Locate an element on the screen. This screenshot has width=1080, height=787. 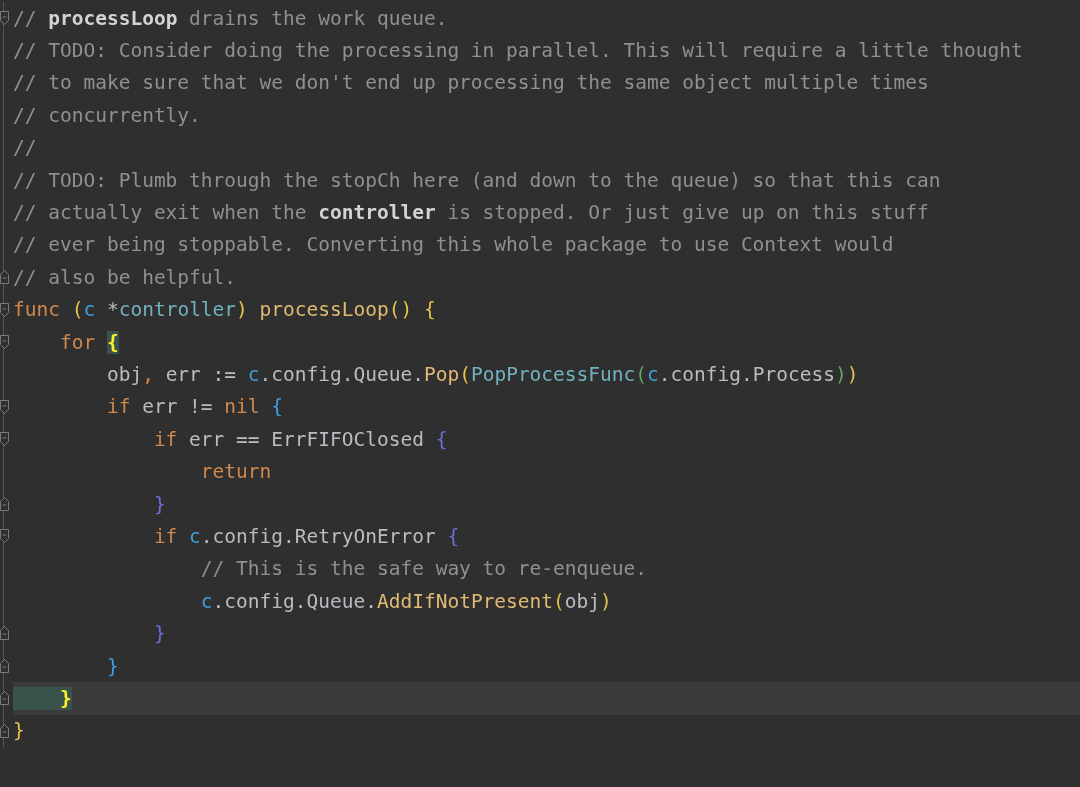
code-line: // This is the safe way to re-enqueue. is located at coordinates (423, 569).